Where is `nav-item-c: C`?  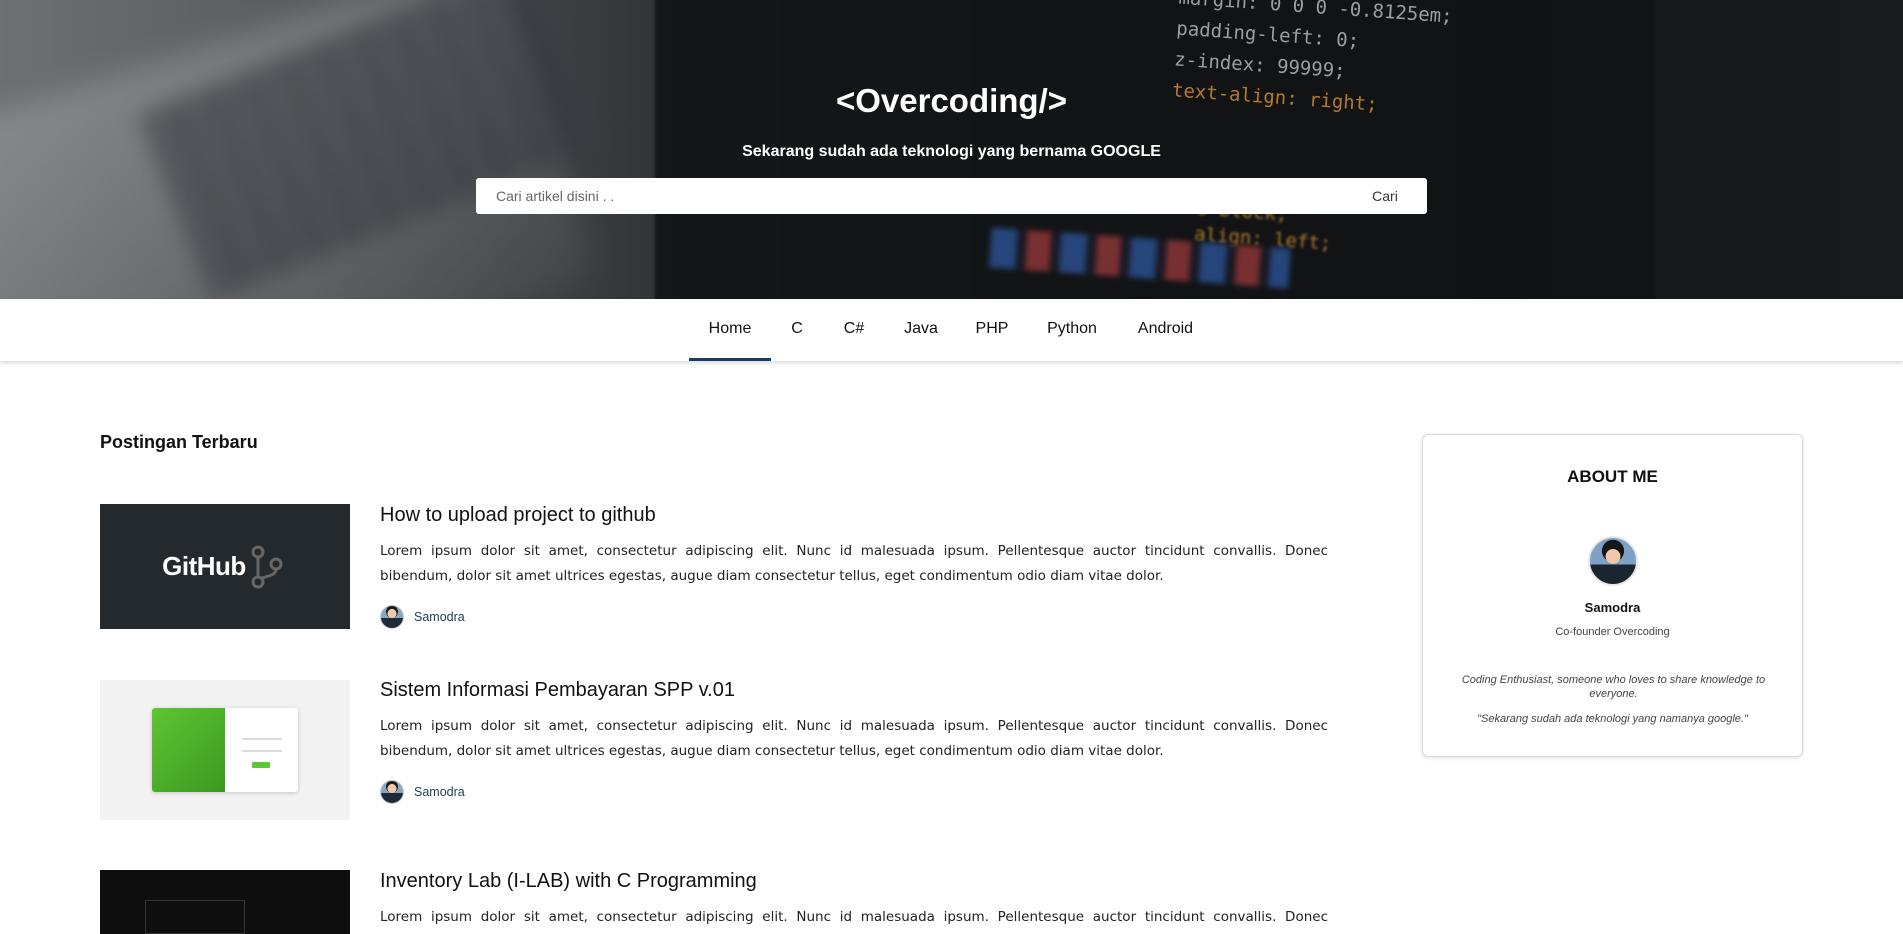
nav-item-c: C is located at coordinates (797, 330).